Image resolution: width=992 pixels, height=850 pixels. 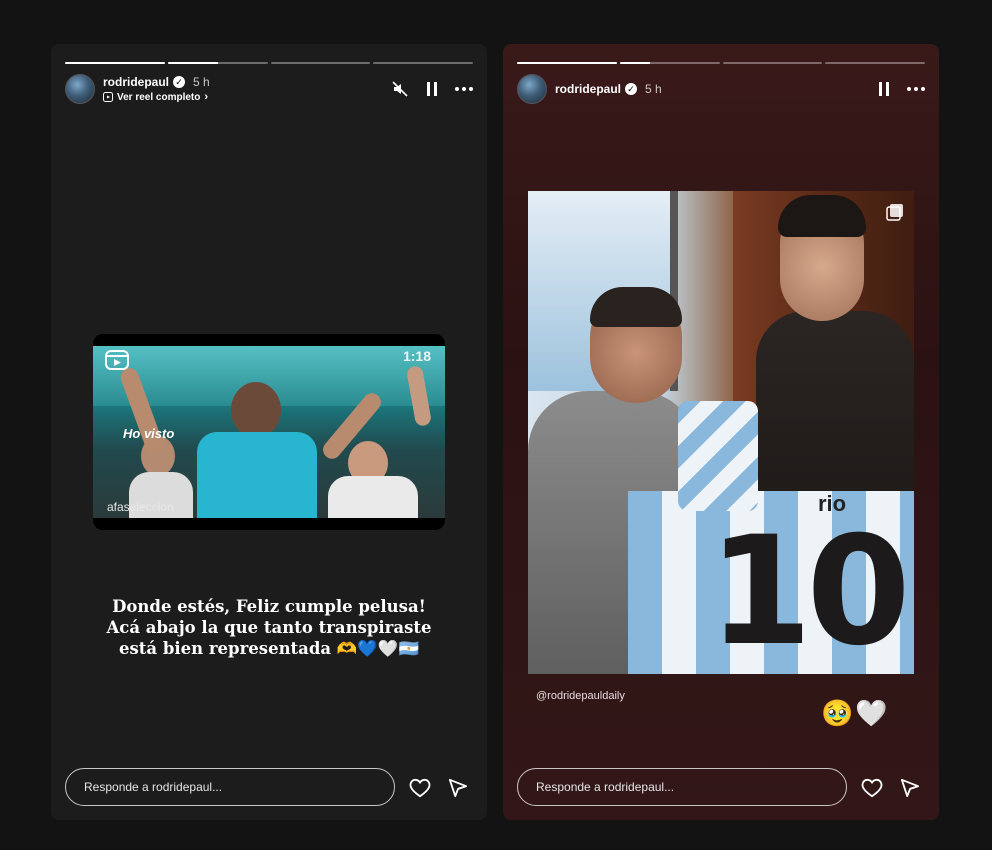 I want to click on reel-duration: 1:18, so click(x=416, y=356).